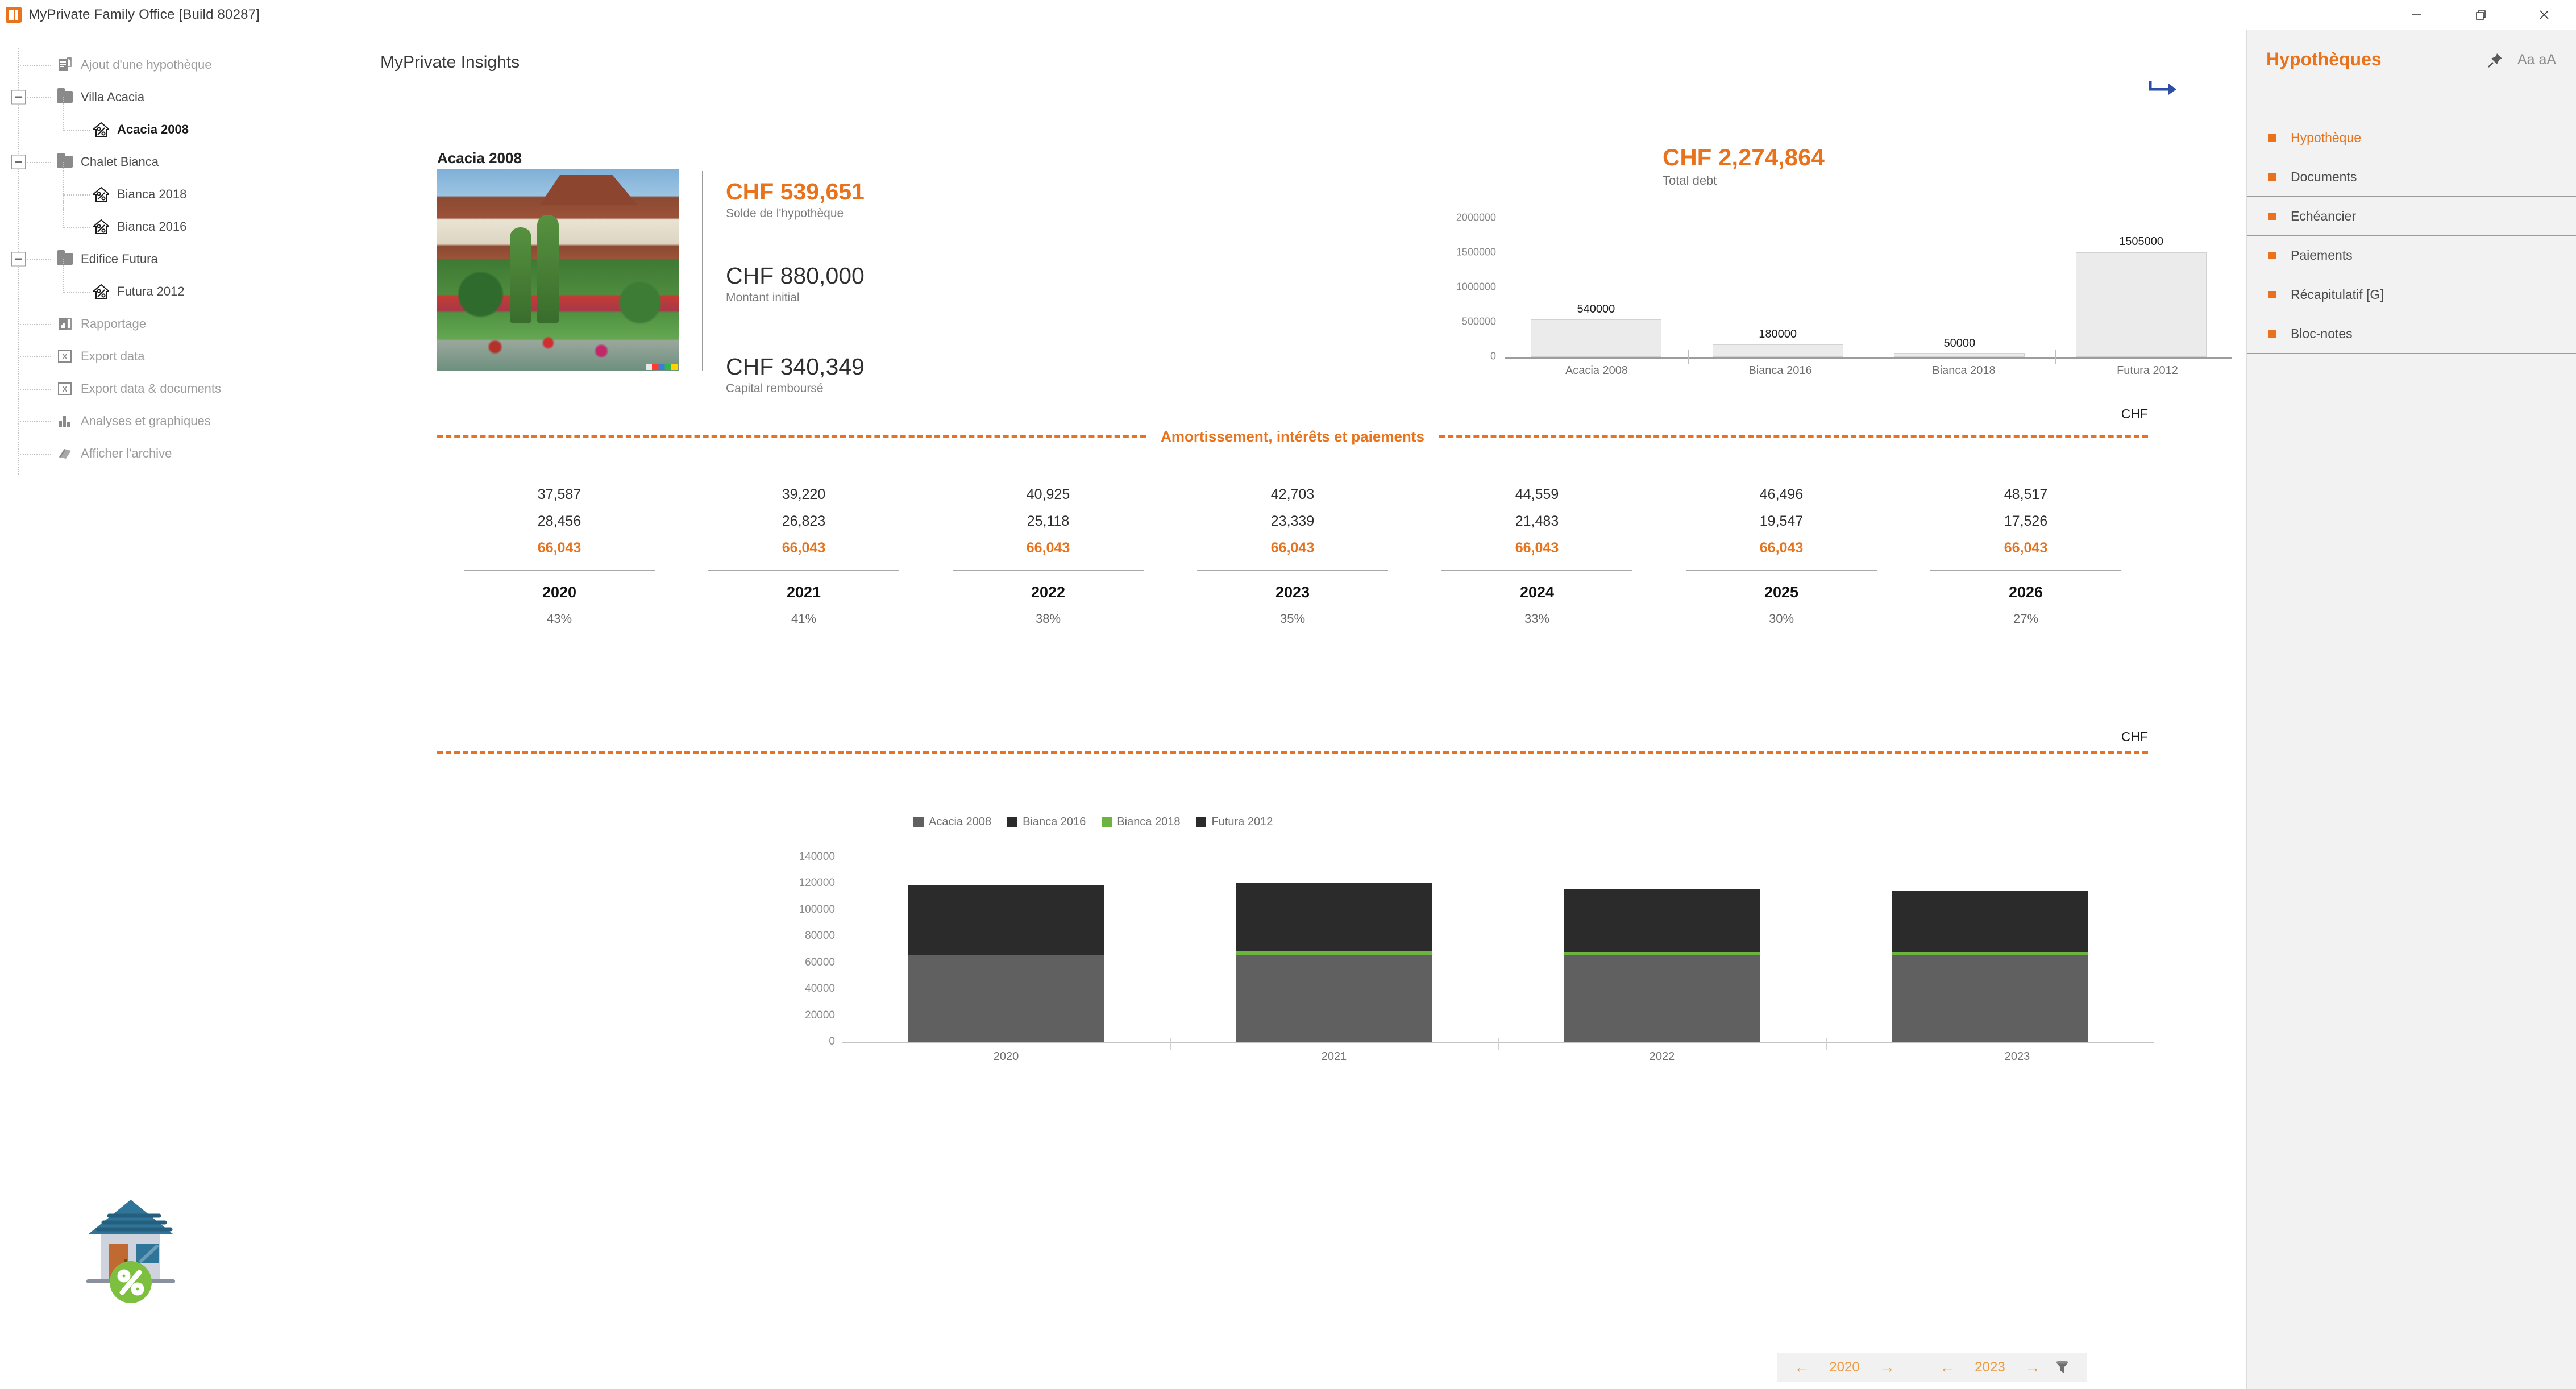  What do you see at coordinates (14, 15) in the screenshot?
I see `app-logo-icon` at bounding box center [14, 15].